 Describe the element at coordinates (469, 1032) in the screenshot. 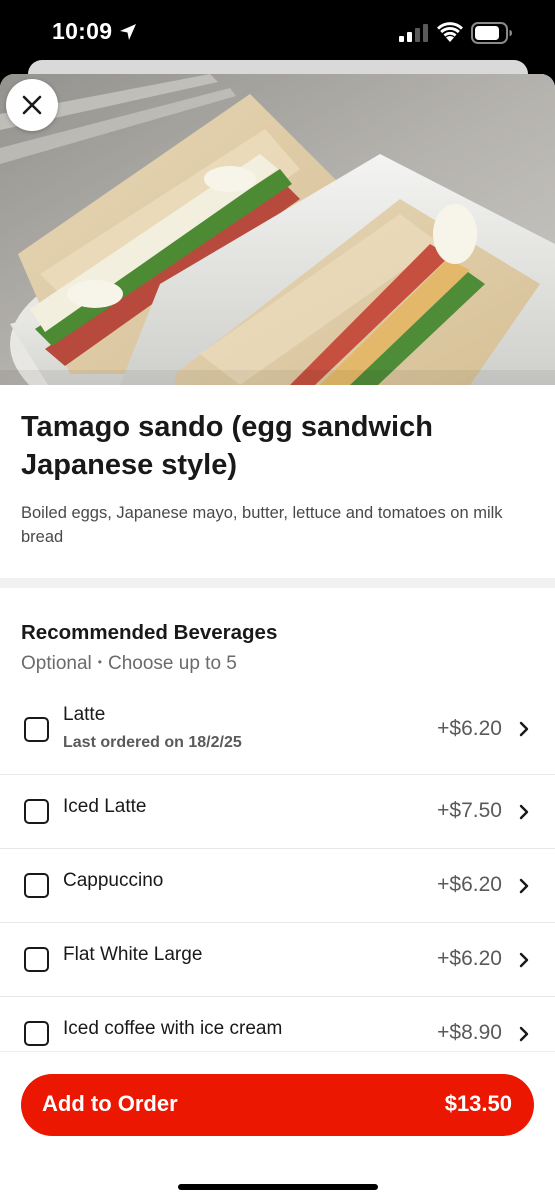

I see `option-price: +$8.90` at that location.